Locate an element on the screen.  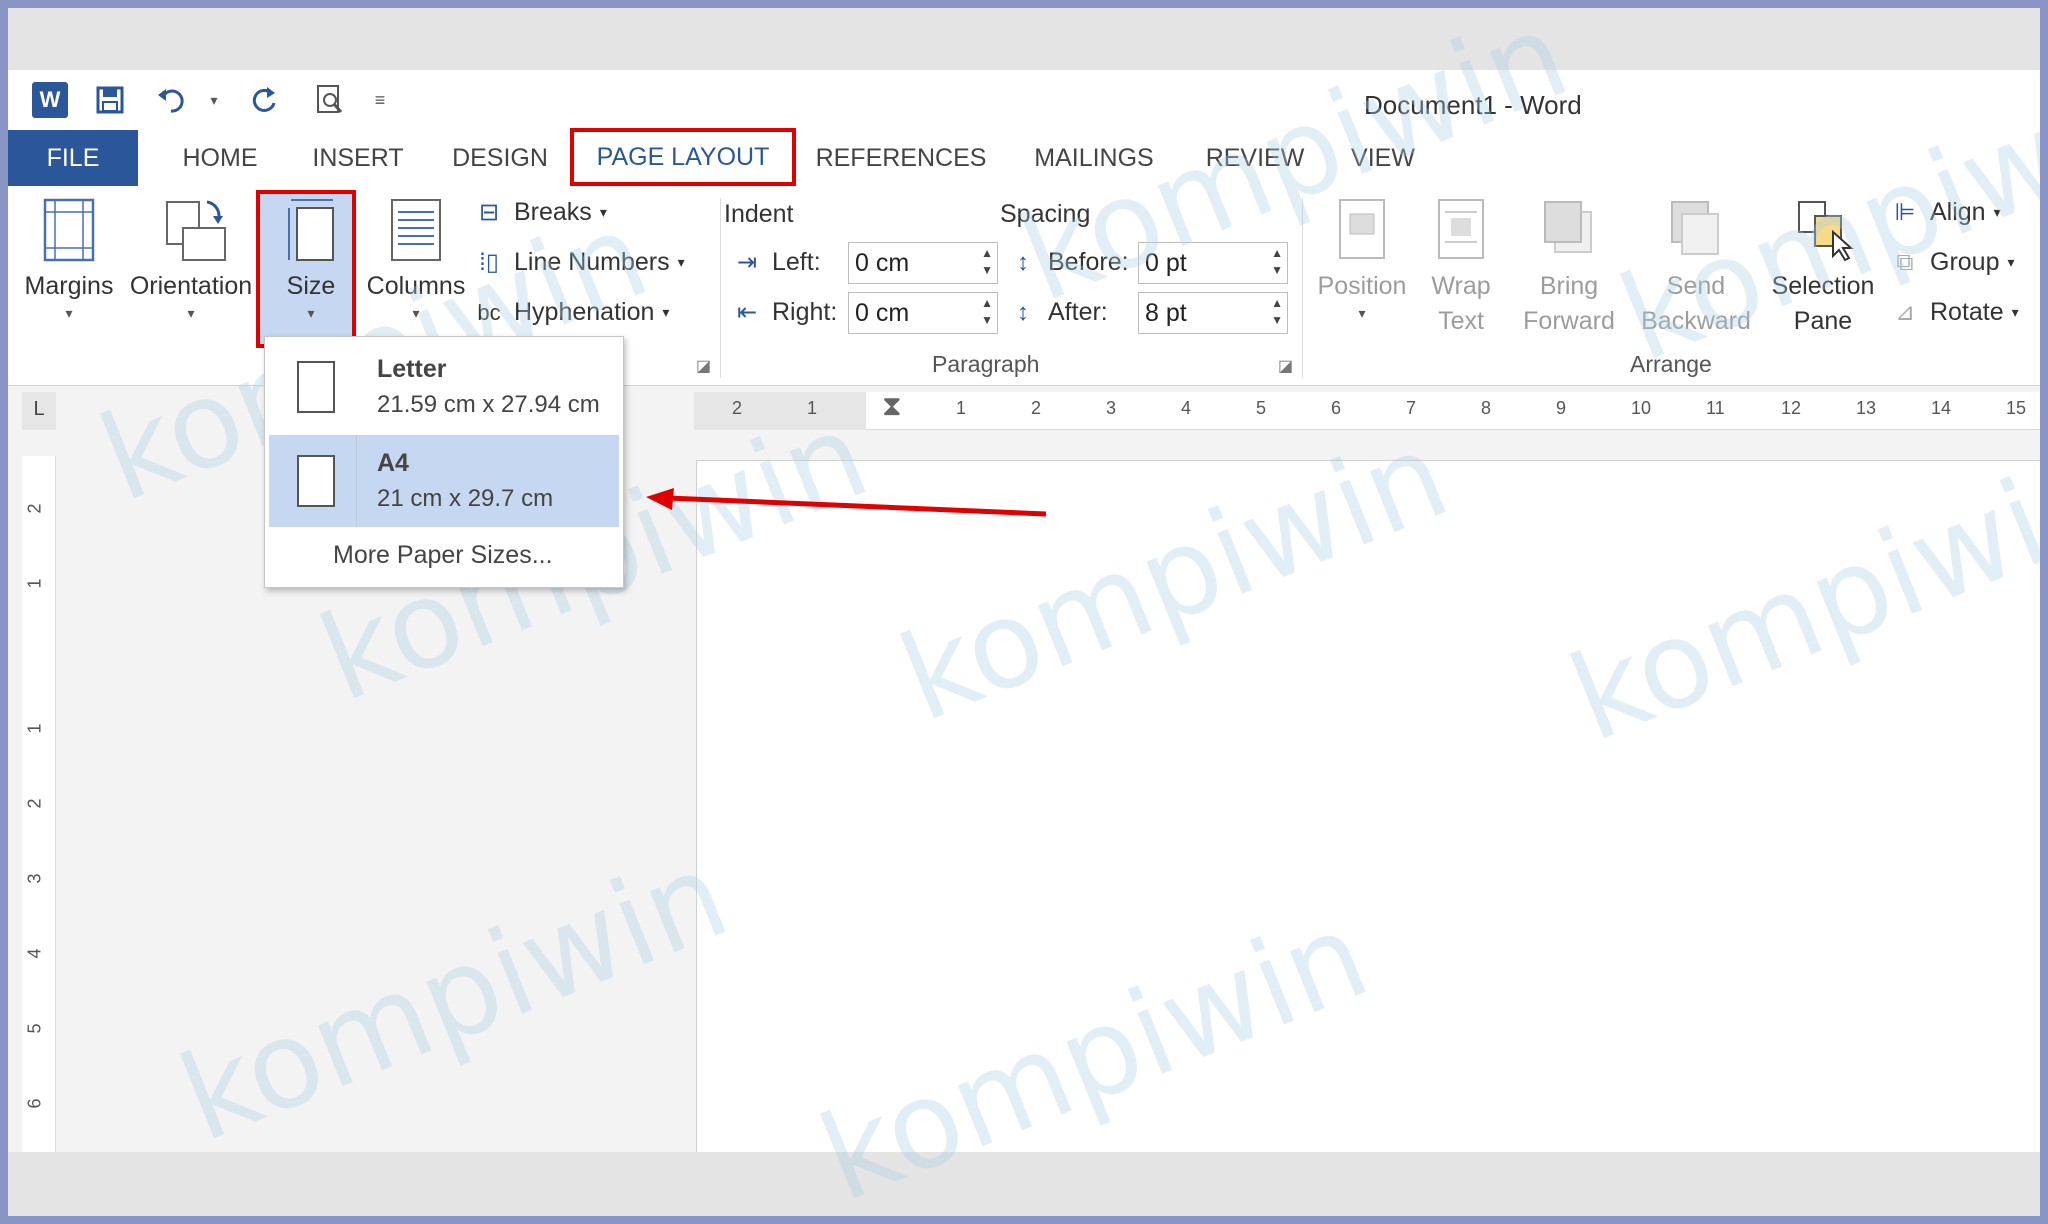
quick-access-toolbar: W ▾ ≡ Document1 - Word is located at coordinates (1024, 104).